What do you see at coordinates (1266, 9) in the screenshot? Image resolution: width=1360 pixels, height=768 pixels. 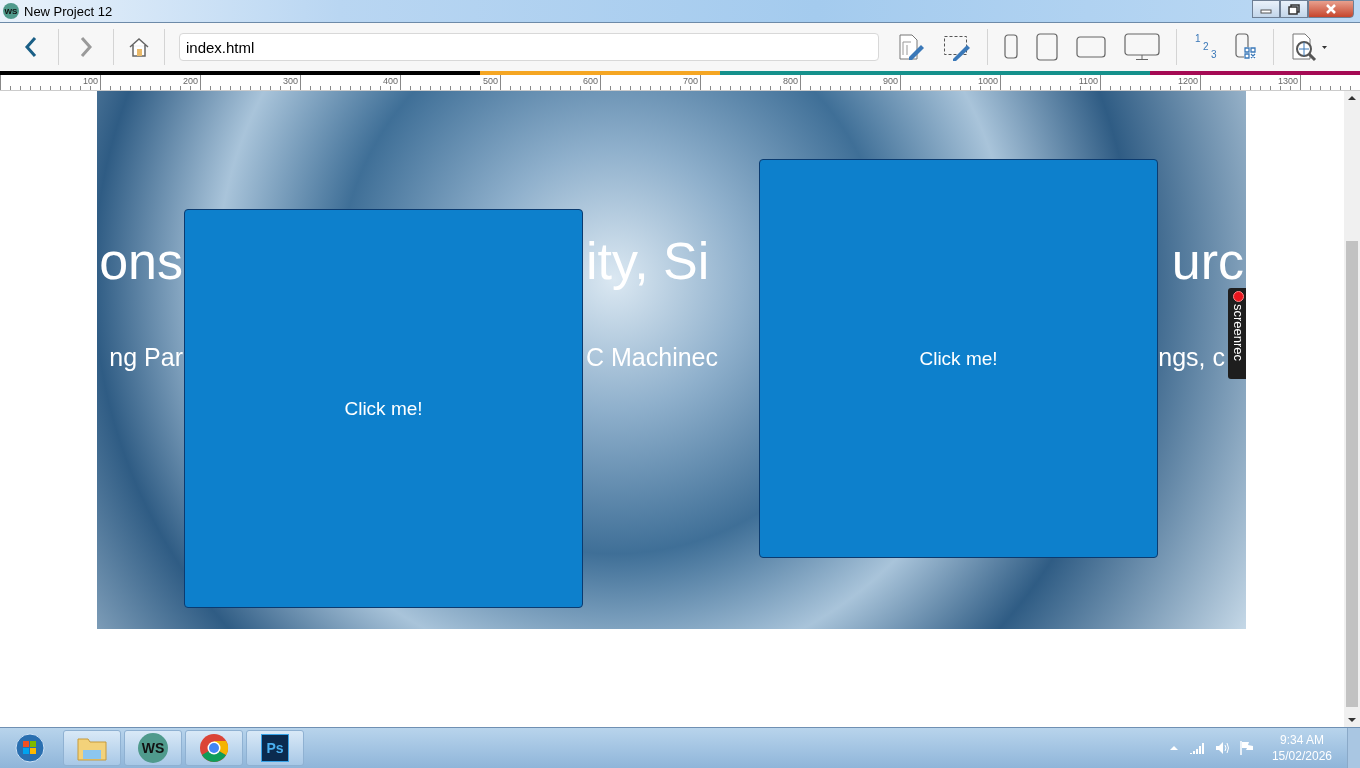 I see `minimize-button` at bounding box center [1266, 9].